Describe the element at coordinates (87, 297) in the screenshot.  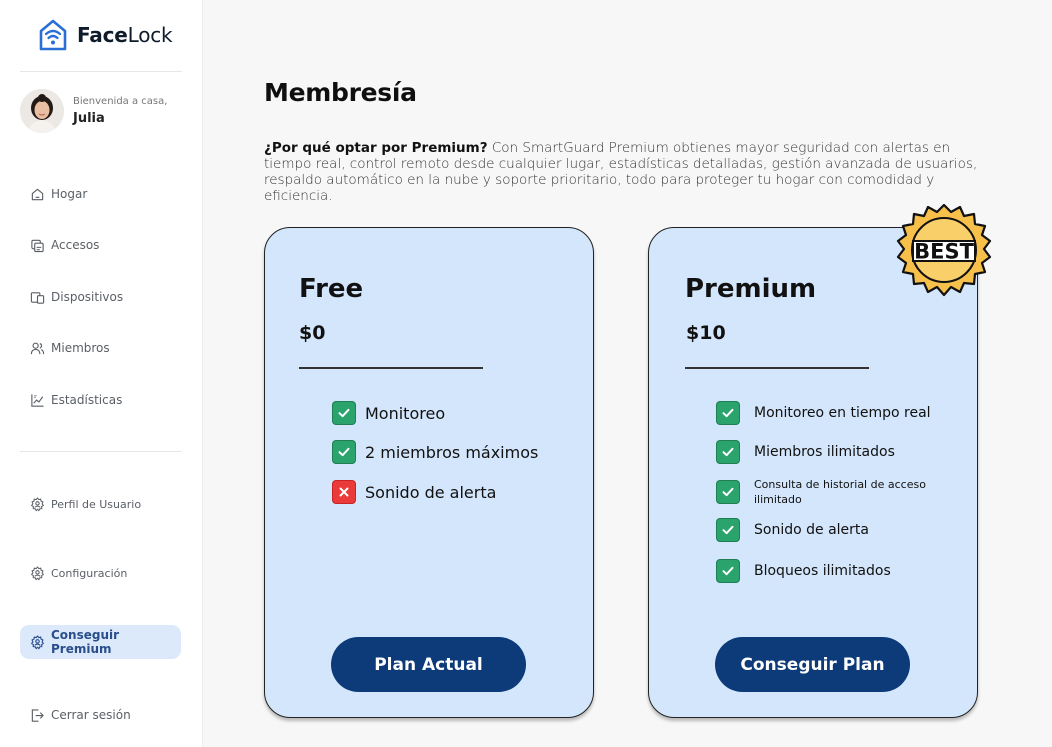
I see `sidebar-item-label: Dispositivos` at that location.